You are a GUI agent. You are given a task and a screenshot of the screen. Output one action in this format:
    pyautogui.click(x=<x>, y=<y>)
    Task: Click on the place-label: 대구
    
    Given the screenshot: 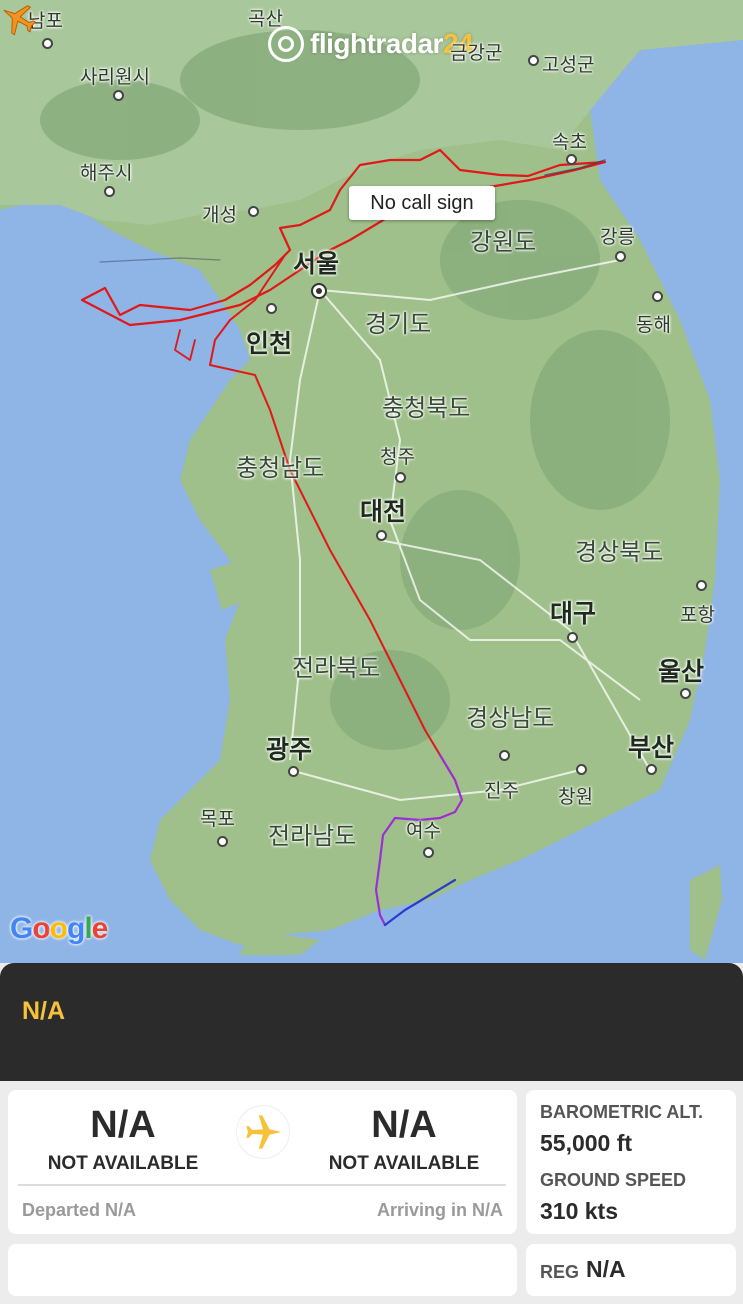 What is the action you would take?
    pyautogui.click(x=573, y=613)
    